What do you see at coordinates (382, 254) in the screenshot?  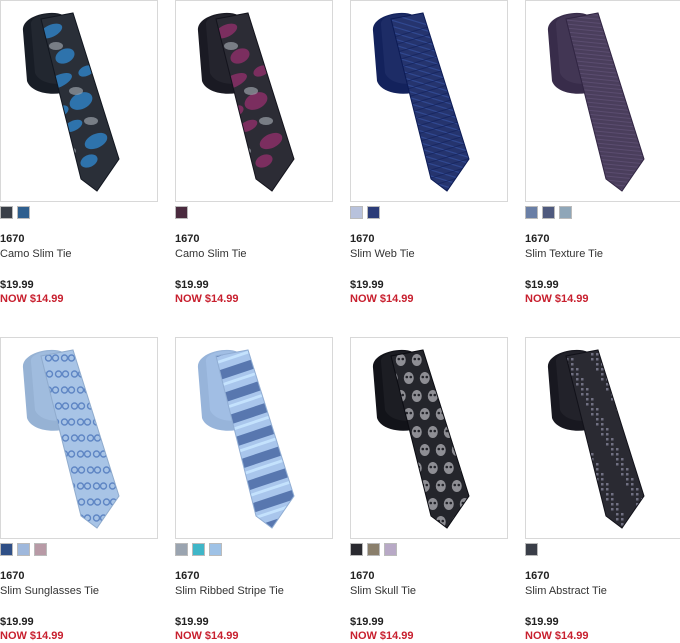 I see `product-name: Slim Web Tie` at bounding box center [382, 254].